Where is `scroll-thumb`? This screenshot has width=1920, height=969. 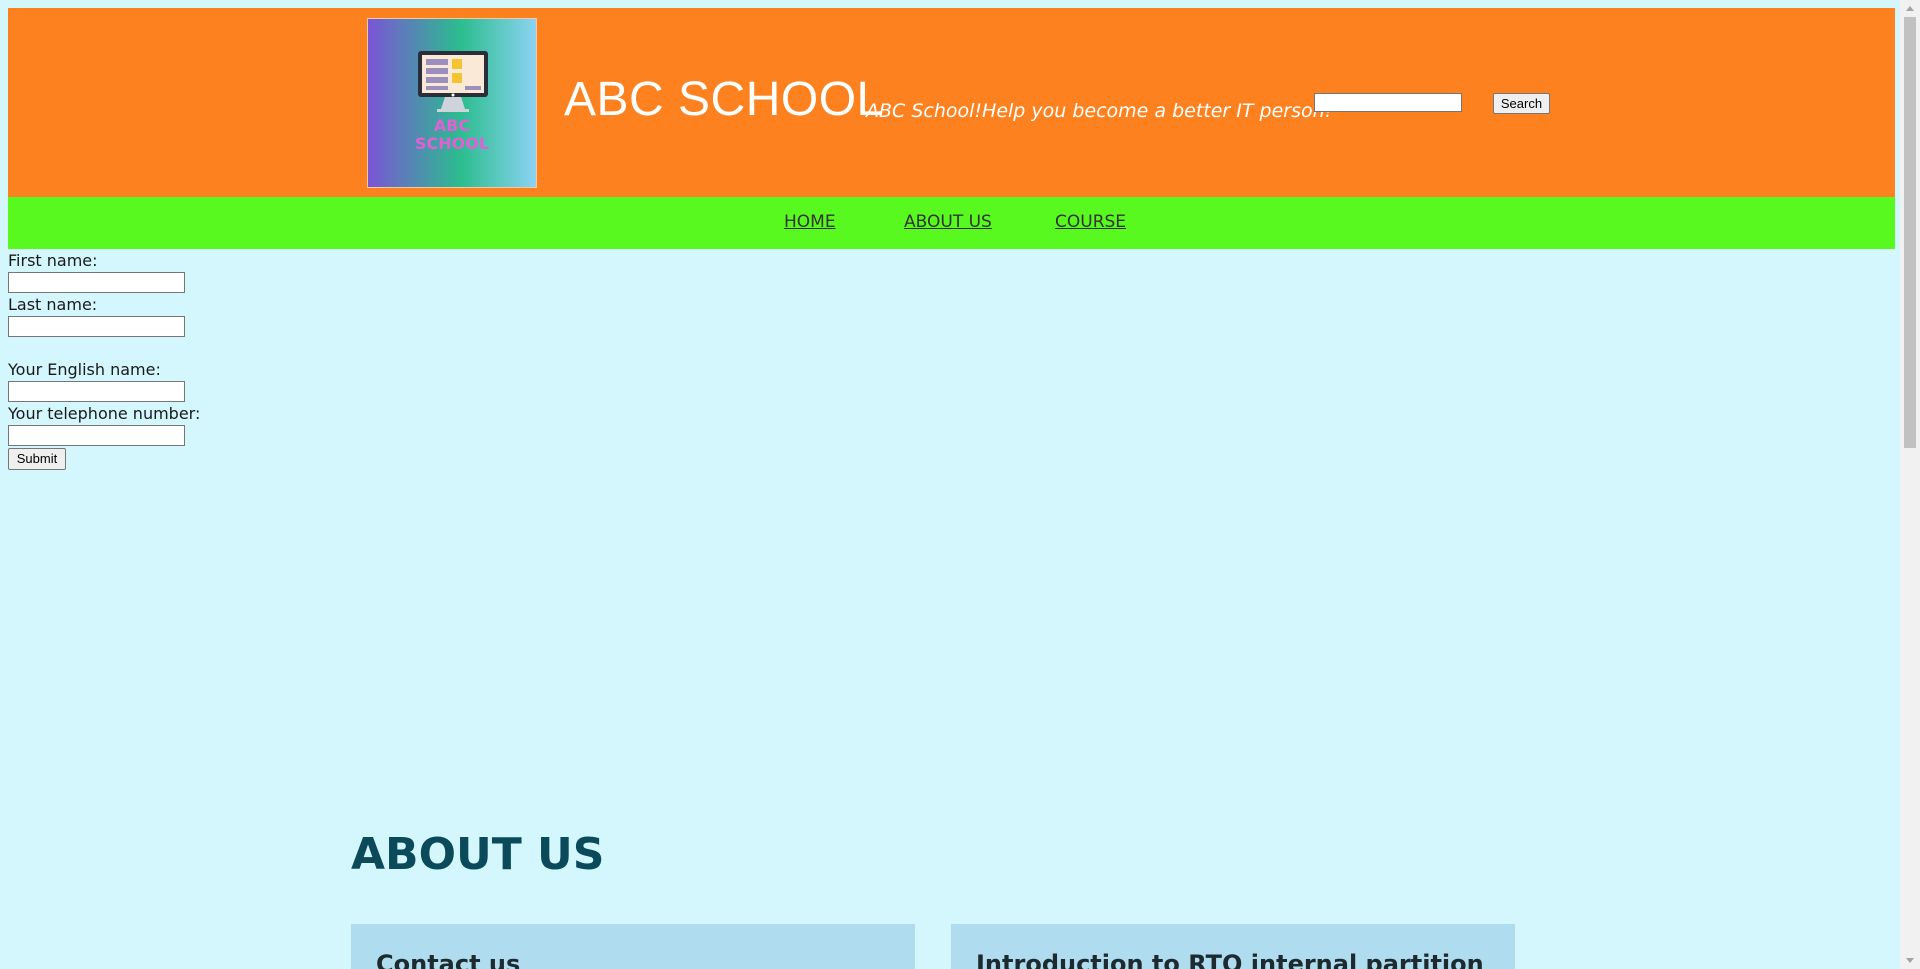
scroll-thumb is located at coordinates (1910, 232).